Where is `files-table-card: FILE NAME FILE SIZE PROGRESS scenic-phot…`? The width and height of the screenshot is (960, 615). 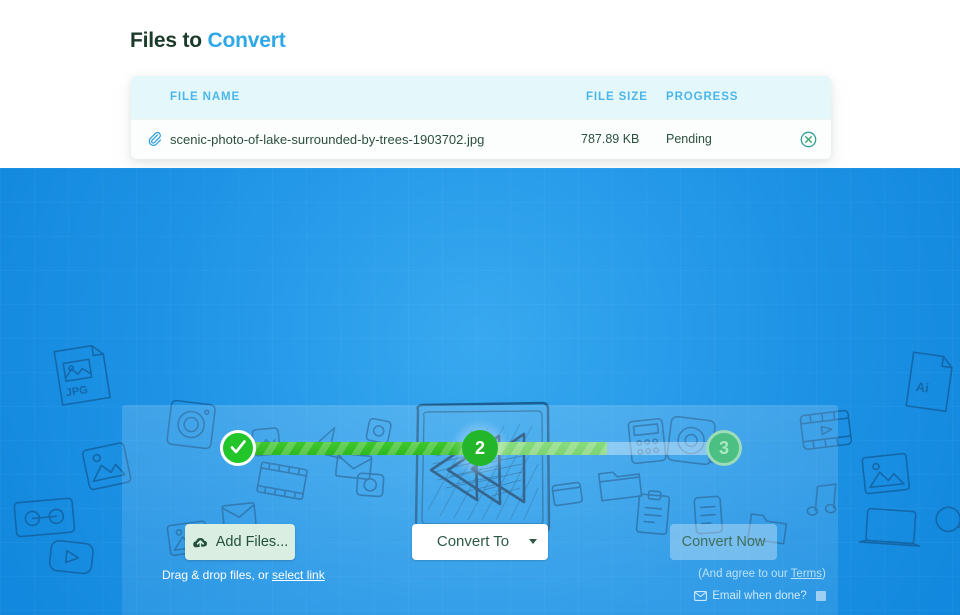
files-table-card: FILE NAME FILE SIZE PROGRESS scenic-phot… is located at coordinates (481, 117).